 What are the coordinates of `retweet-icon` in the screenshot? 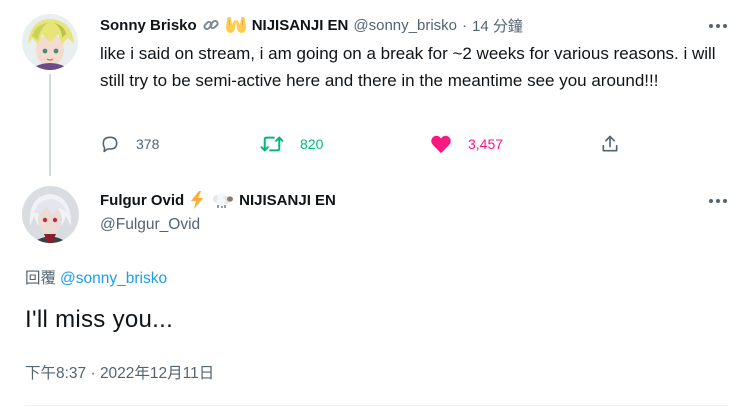 It's located at (272, 144).